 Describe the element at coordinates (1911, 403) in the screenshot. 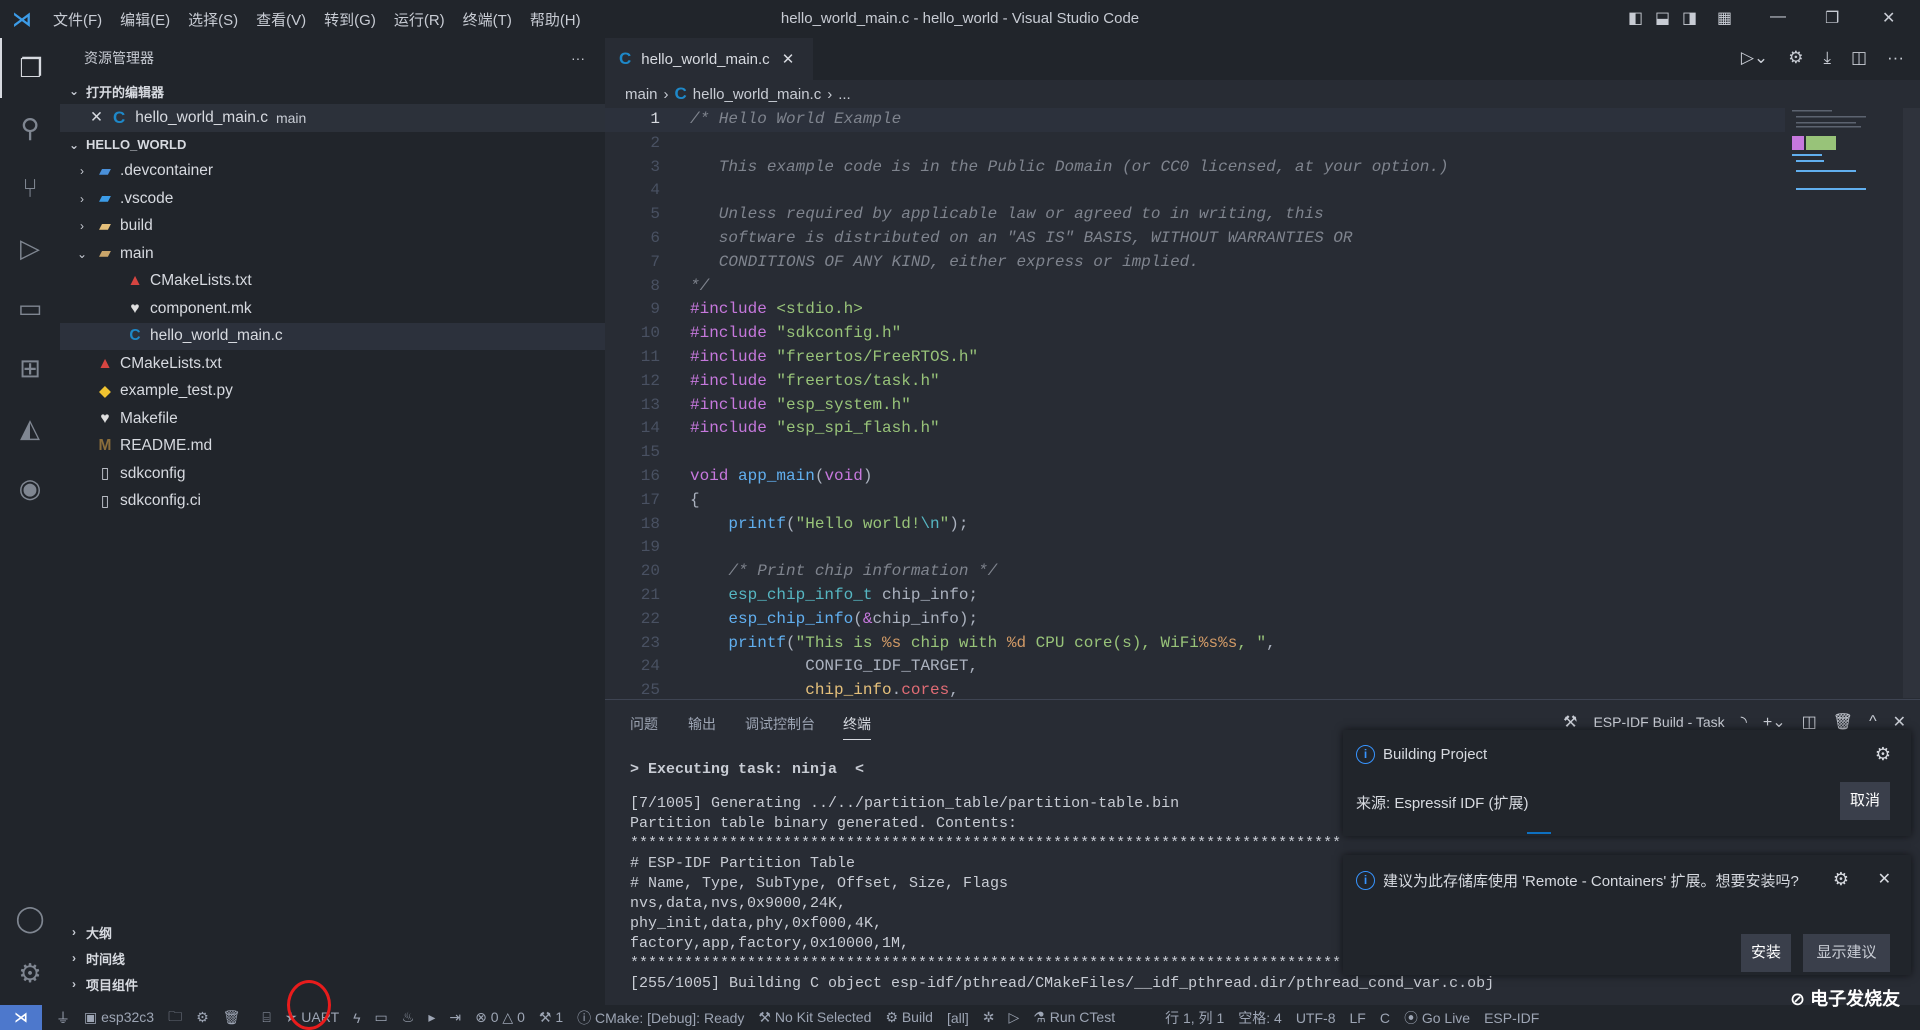

I see `editor-scrollbar` at that location.